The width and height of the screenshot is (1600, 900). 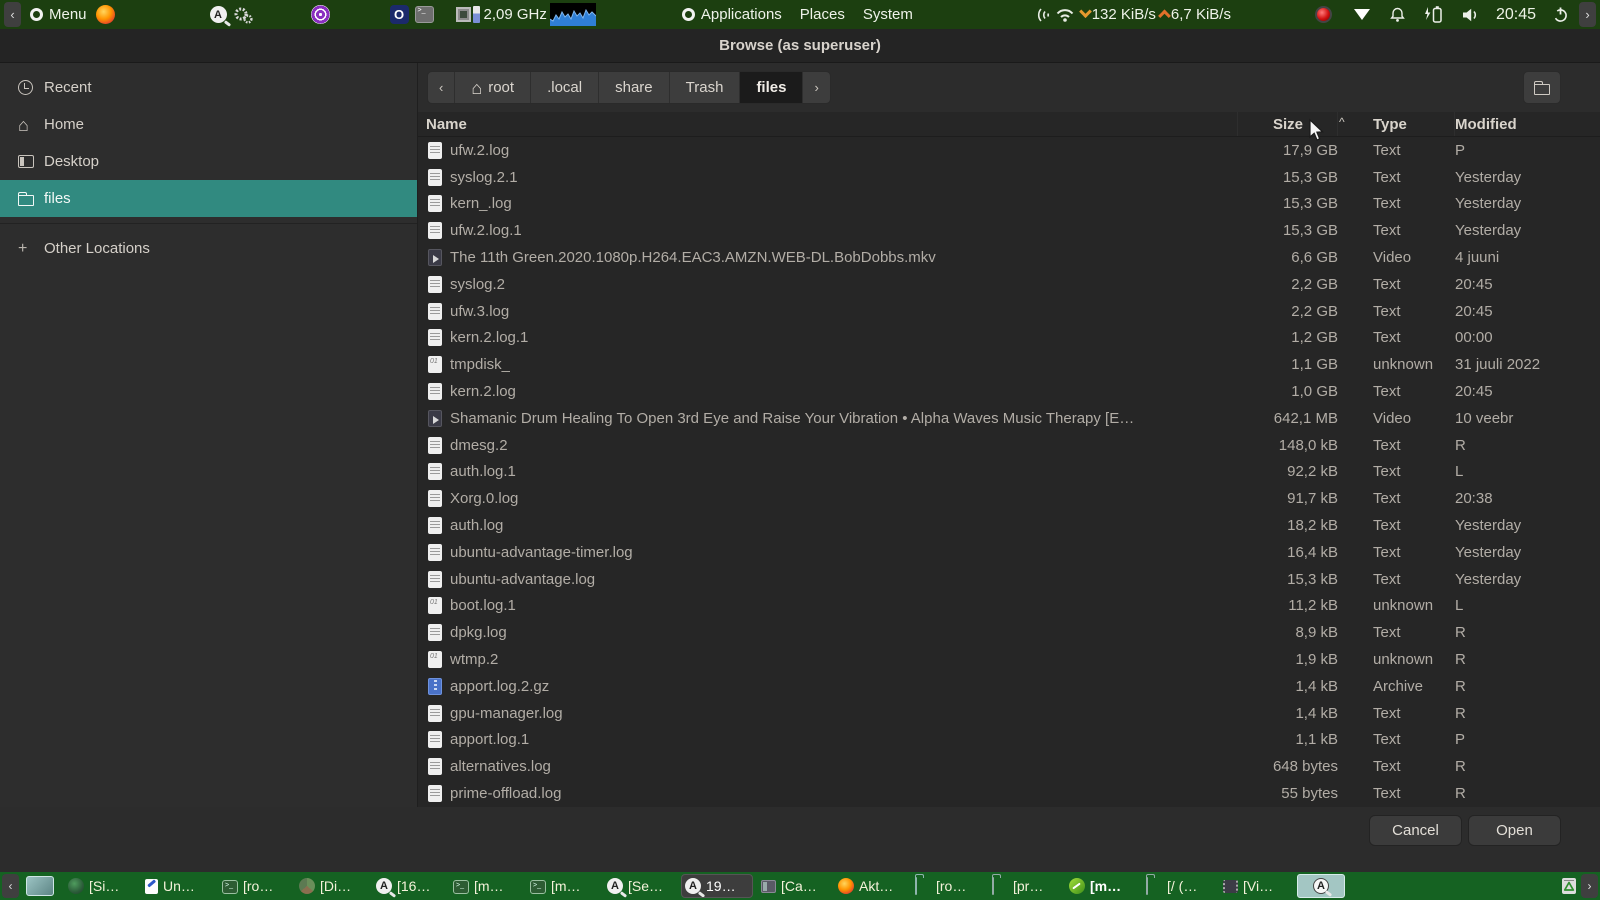 What do you see at coordinates (1396, 124) in the screenshot?
I see `column-header-type: Type` at bounding box center [1396, 124].